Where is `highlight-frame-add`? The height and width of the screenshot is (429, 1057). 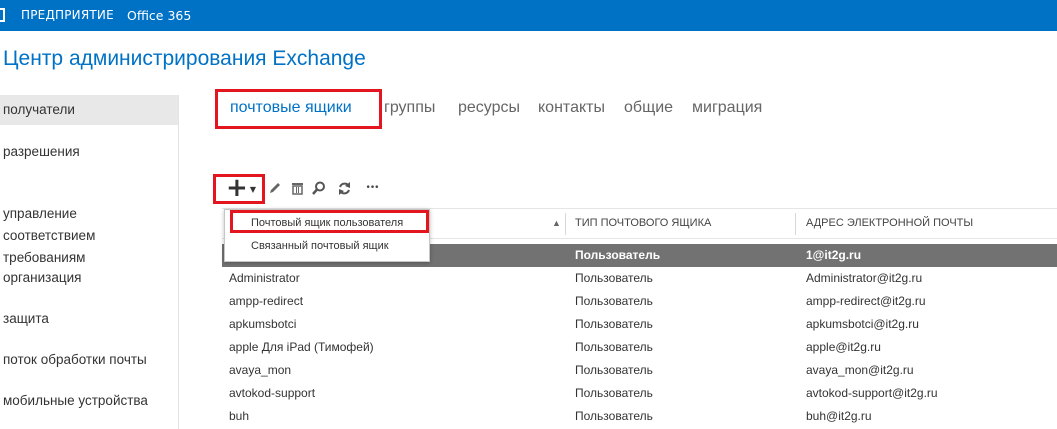 highlight-frame-add is located at coordinates (239, 189).